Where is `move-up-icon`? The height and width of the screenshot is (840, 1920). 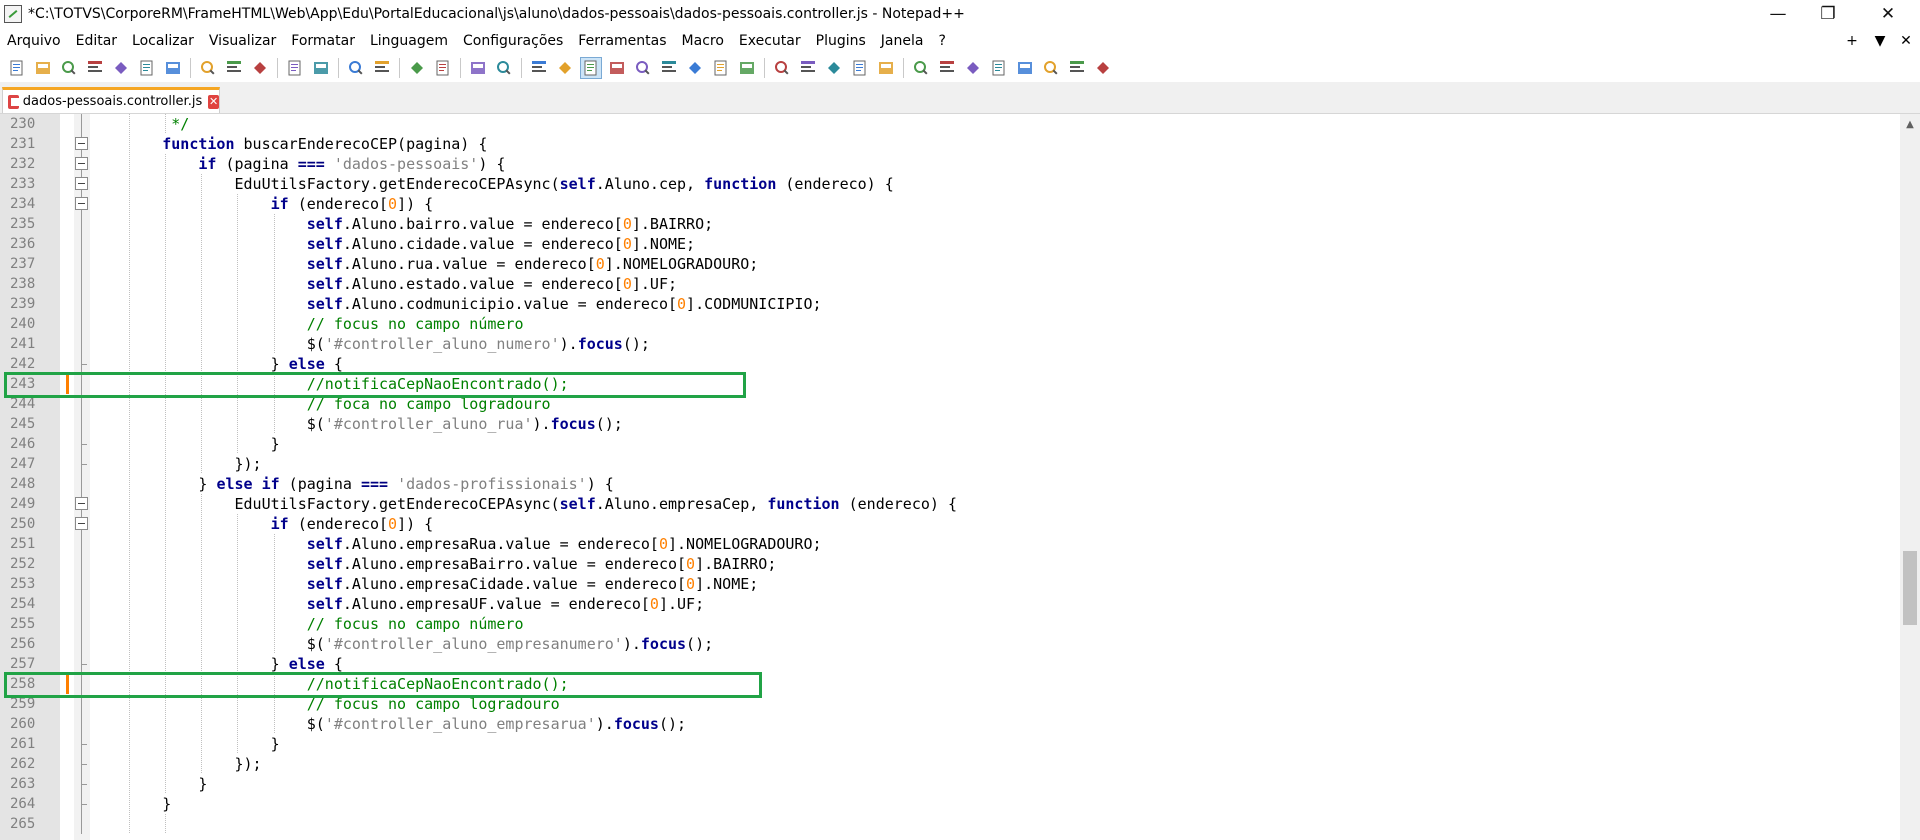
move-up-icon is located at coordinates (1025, 68).